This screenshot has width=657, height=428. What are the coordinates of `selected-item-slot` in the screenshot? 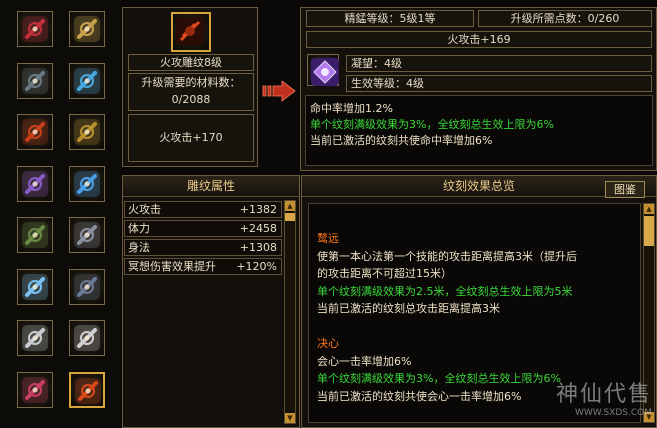 It's located at (191, 32).